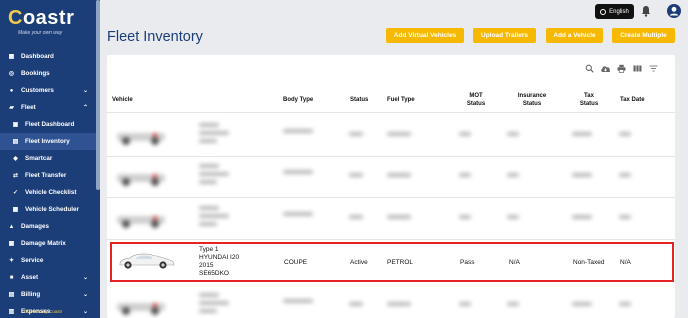 This screenshot has width=688, height=318. What do you see at coordinates (31, 294) in the screenshot?
I see `sidebar-item-label: Billing` at bounding box center [31, 294].